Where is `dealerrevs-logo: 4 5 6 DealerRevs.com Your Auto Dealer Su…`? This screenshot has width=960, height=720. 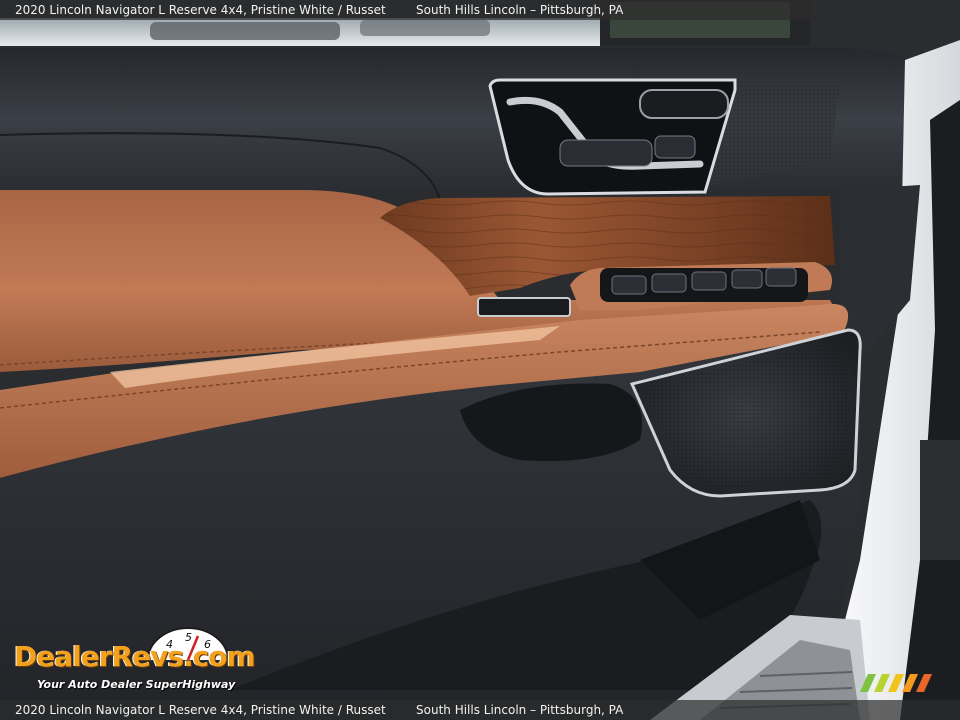 dealerrevs-logo: 4 5 6 DealerRevs.com Your Auto Dealer Su… is located at coordinates (138, 661).